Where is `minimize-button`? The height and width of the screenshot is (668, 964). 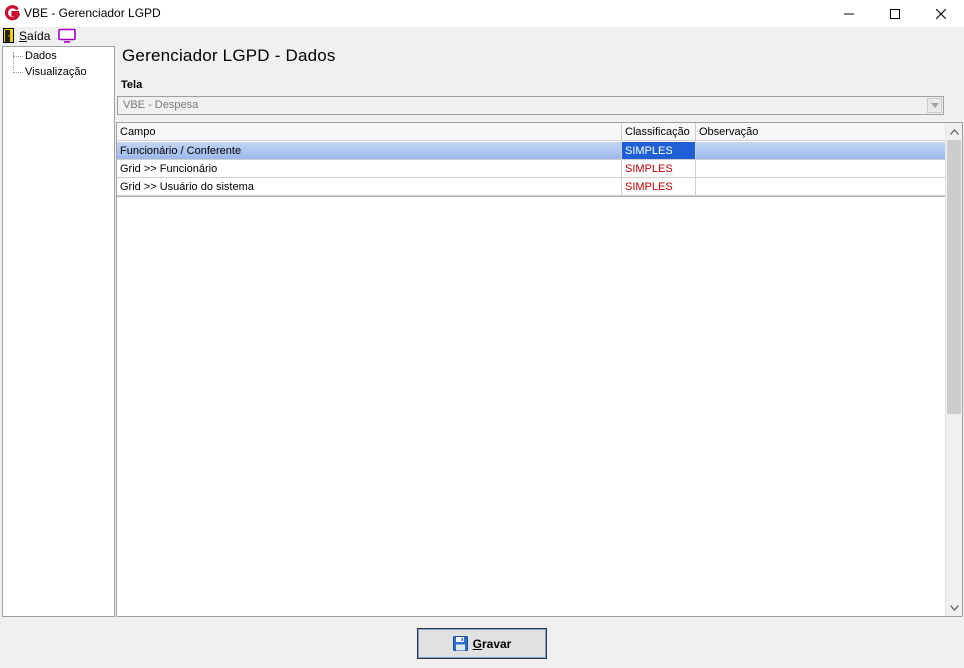 minimize-button is located at coordinates (849, 13).